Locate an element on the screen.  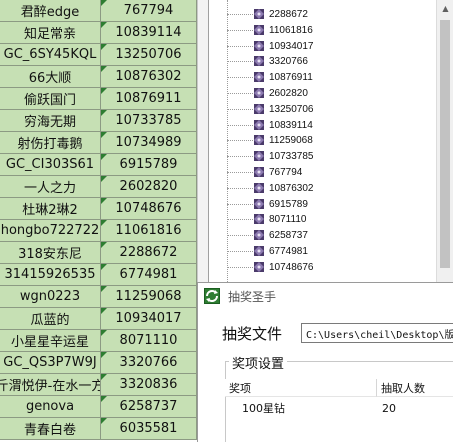
name-cell: 318安东尼 is located at coordinates (50, 253).